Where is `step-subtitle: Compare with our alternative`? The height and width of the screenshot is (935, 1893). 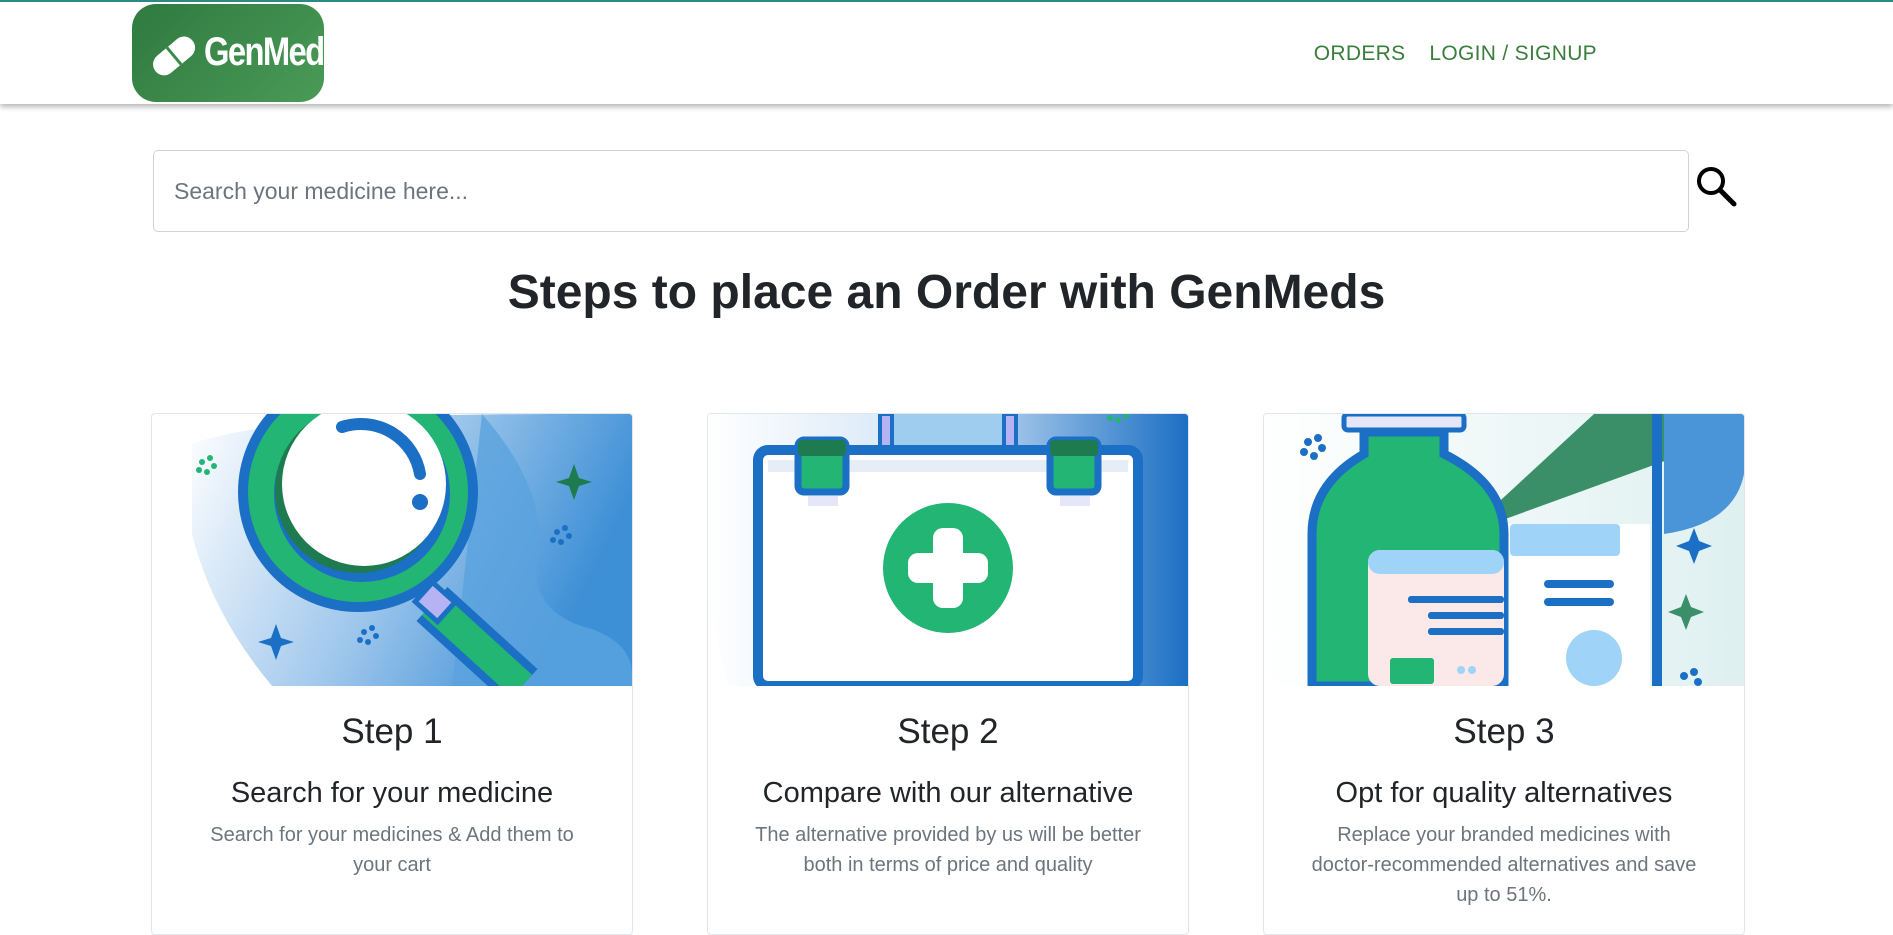
step-subtitle: Compare with our alternative is located at coordinates (948, 793).